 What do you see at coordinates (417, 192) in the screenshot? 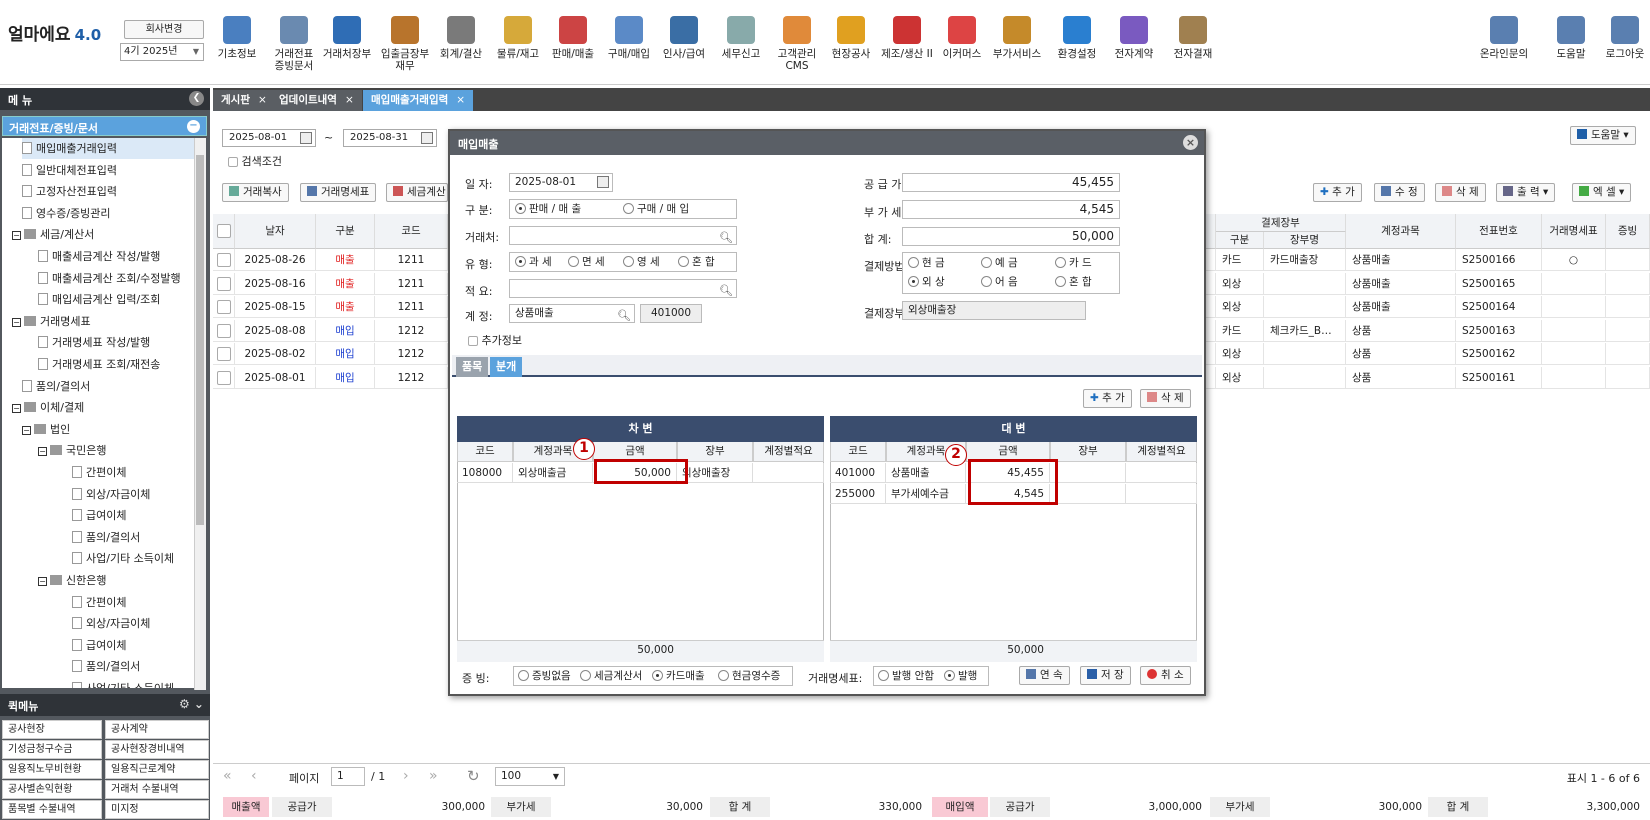
I see `tax-invoice-button: 세금계산` at bounding box center [417, 192].